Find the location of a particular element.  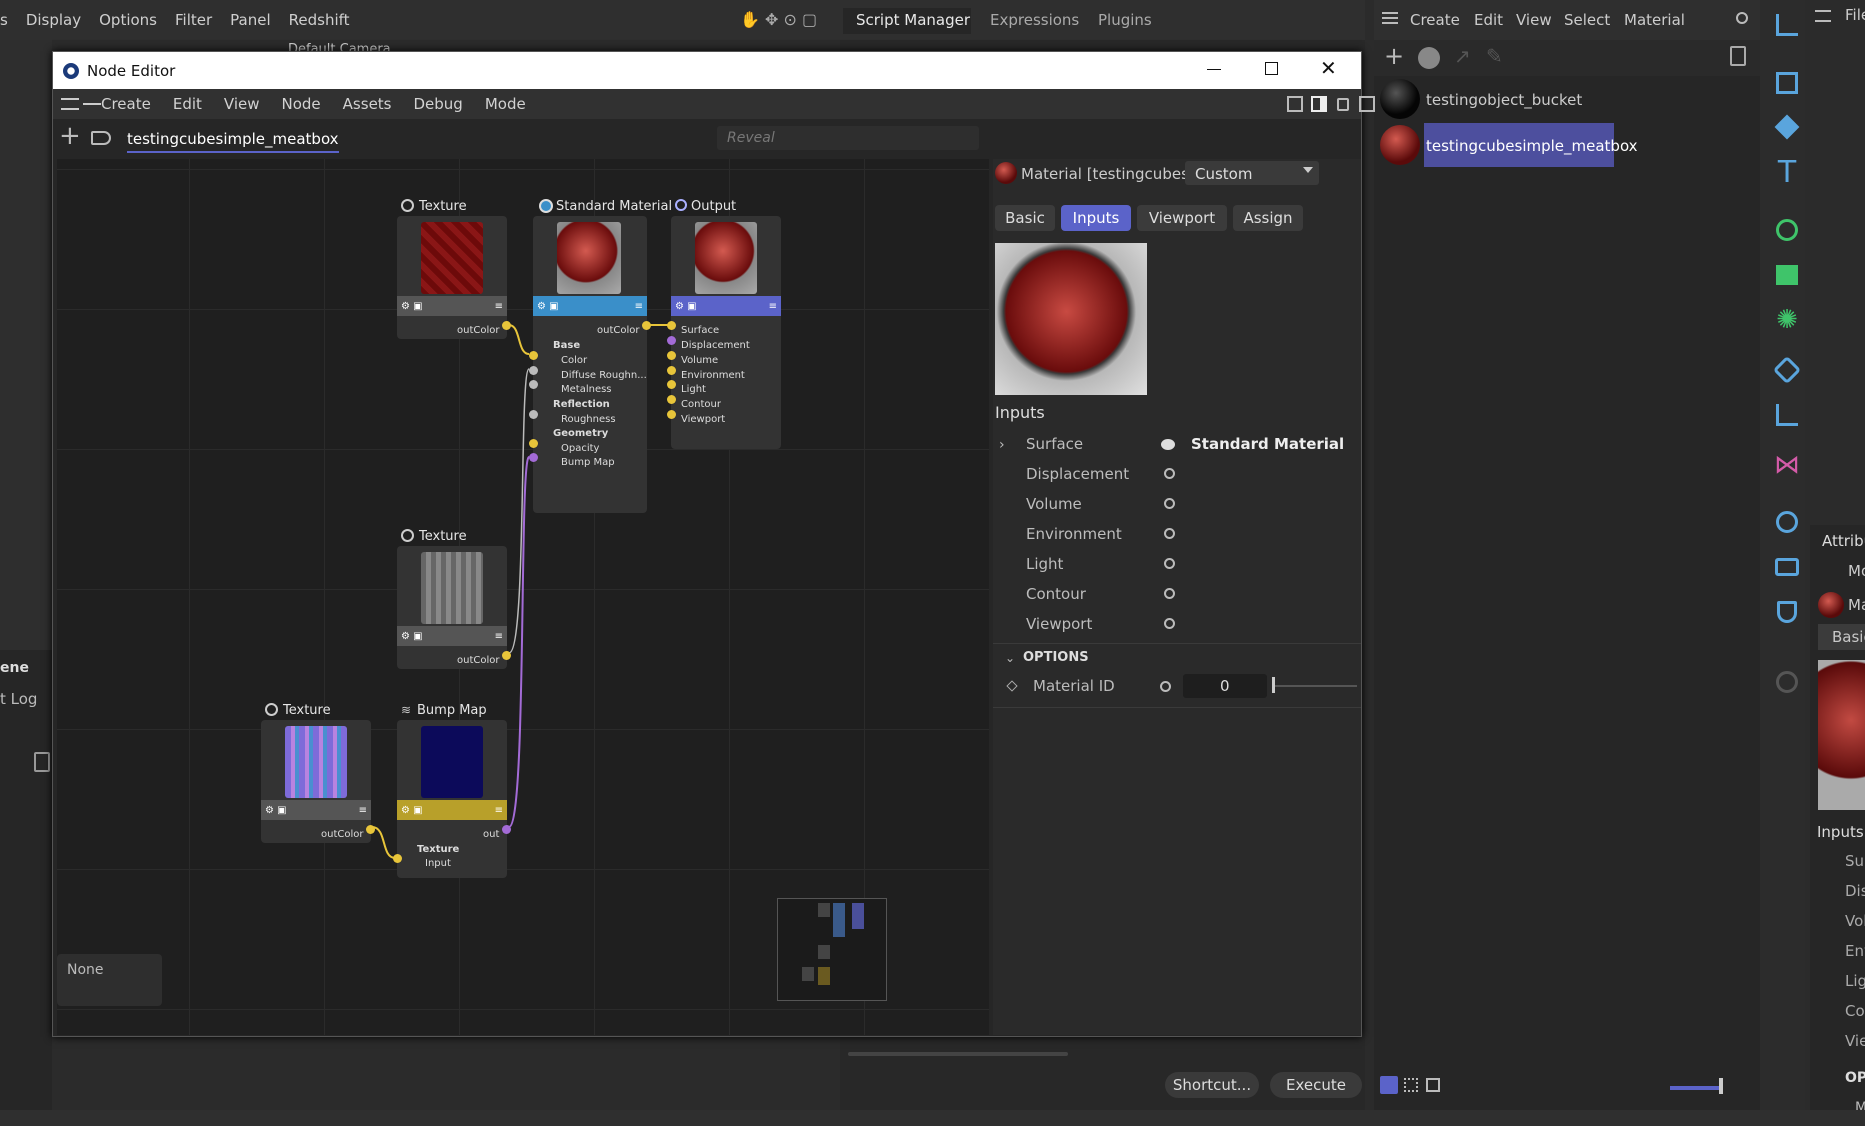

mm-menu-select: Select is located at coordinates (1587, 20).